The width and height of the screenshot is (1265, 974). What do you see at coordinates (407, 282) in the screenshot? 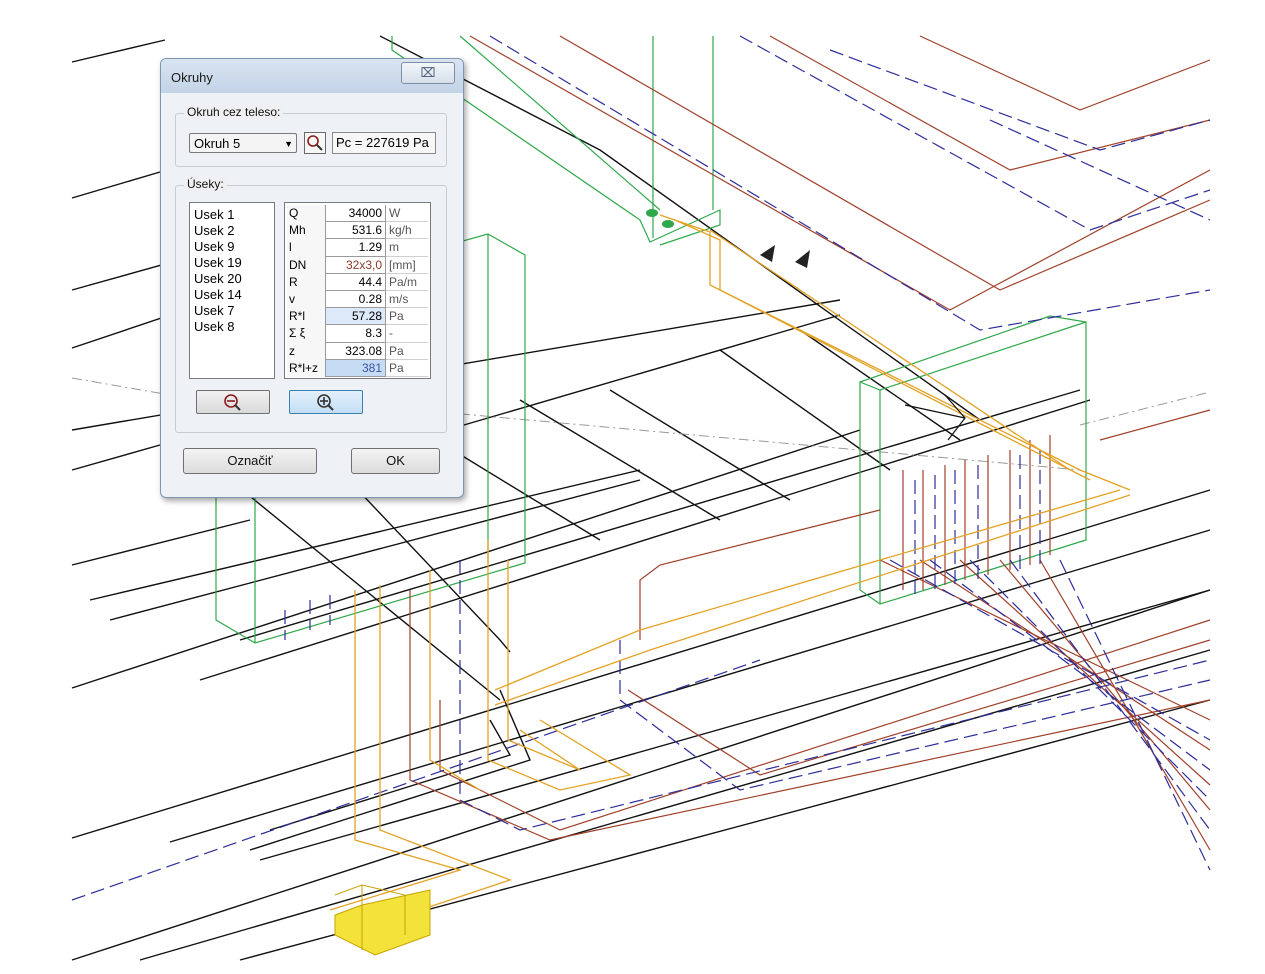
I see `property-unit: Pa/m` at bounding box center [407, 282].